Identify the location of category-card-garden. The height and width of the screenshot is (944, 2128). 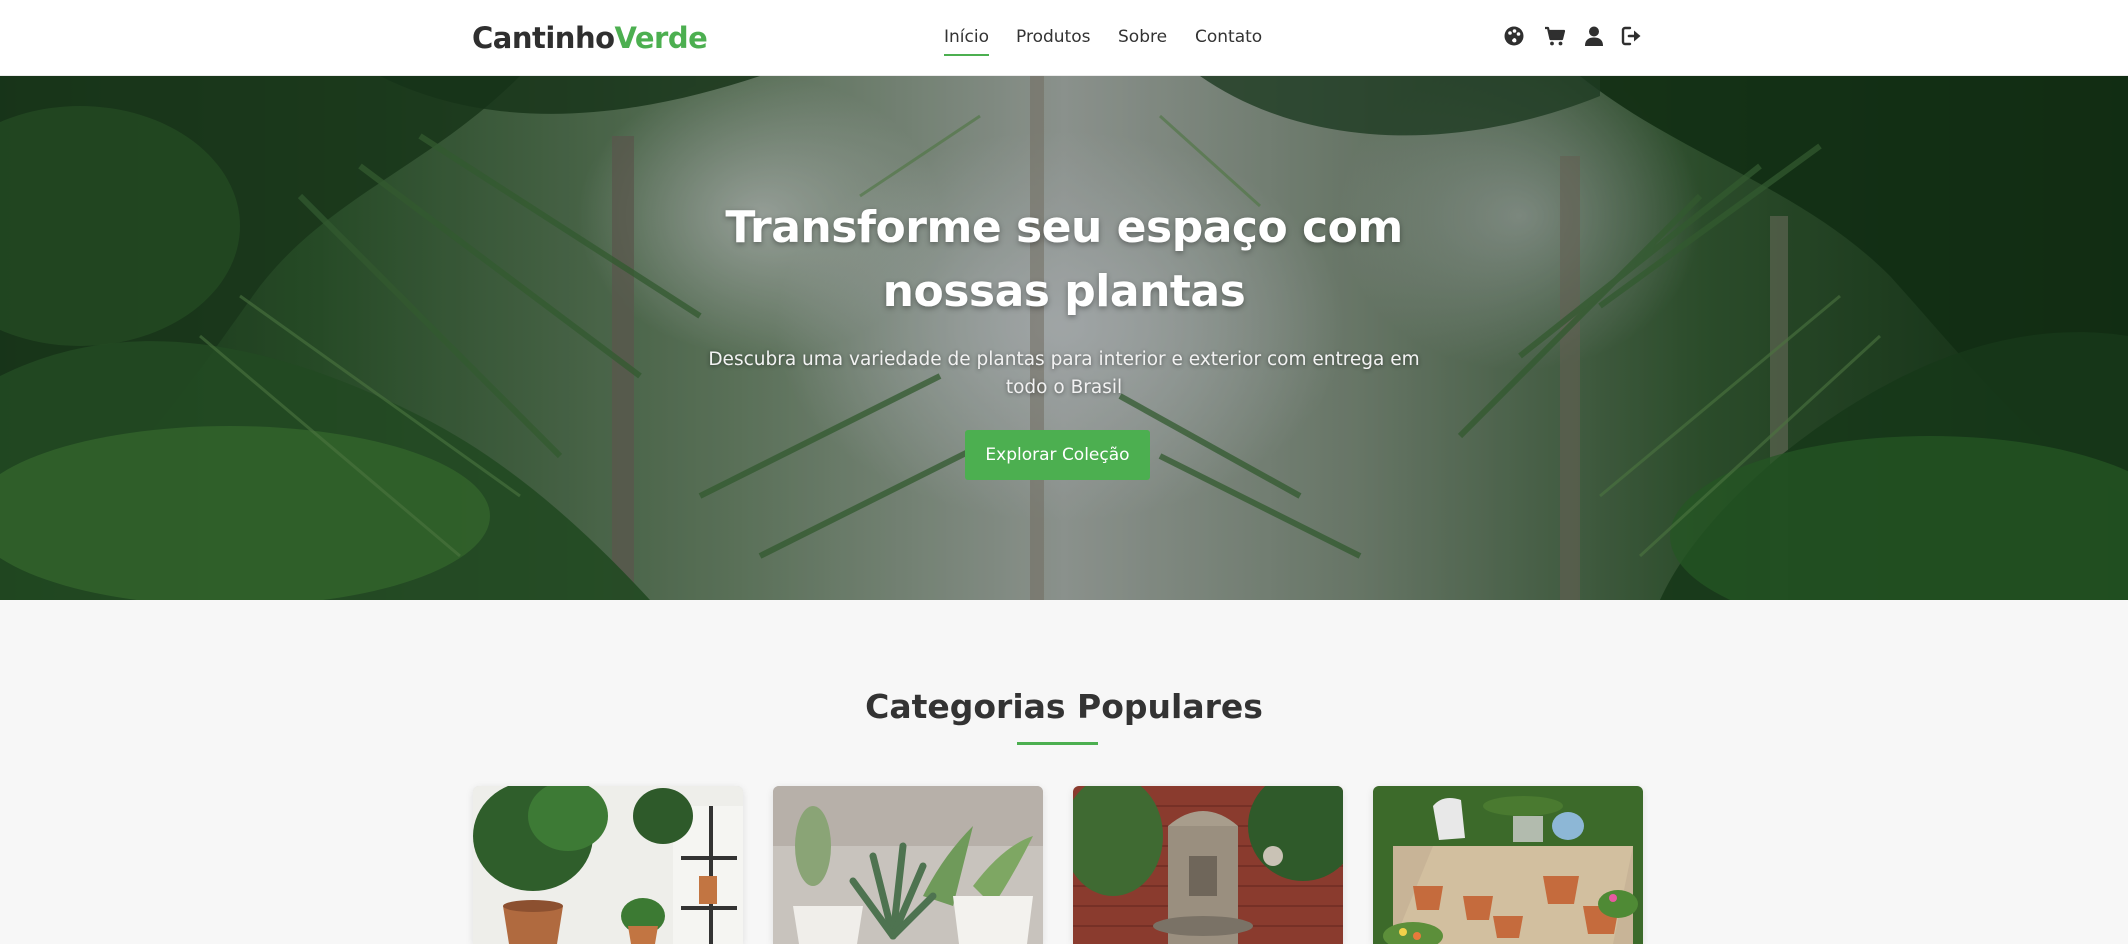
(1208, 865).